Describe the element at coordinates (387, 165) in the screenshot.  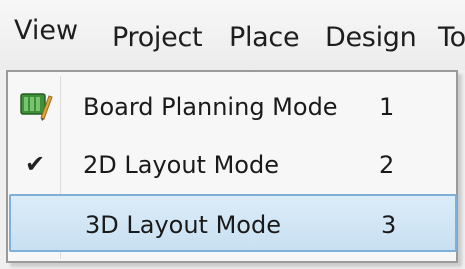
I see `menu-item-shortcut: 2` at that location.